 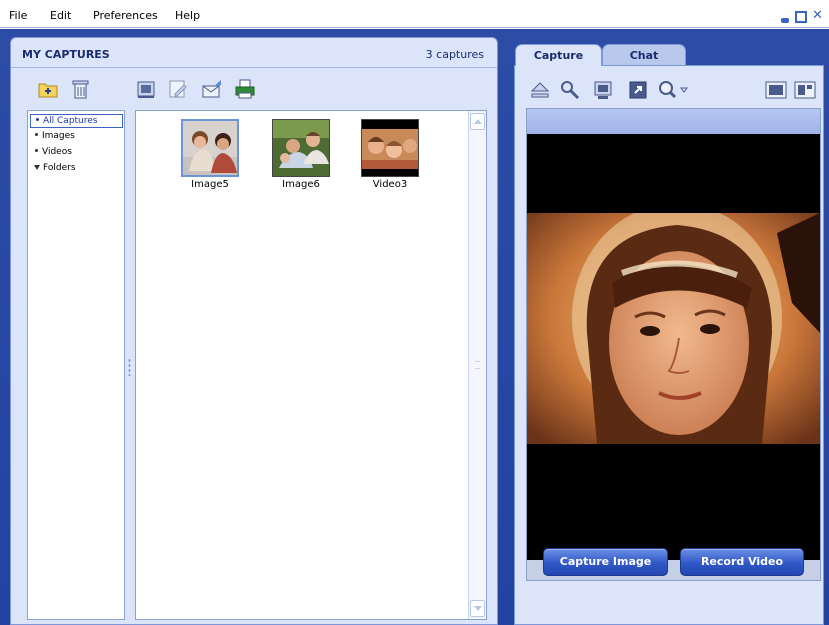 What do you see at coordinates (129, 367) in the screenshot?
I see `pane-splitter` at bounding box center [129, 367].